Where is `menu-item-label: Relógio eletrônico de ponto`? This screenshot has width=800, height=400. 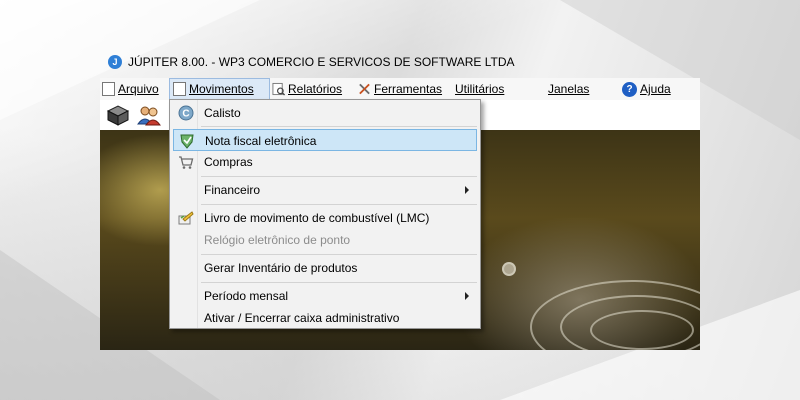 menu-item-label: Relógio eletrônico de ponto is located at coordinates (277, 240).